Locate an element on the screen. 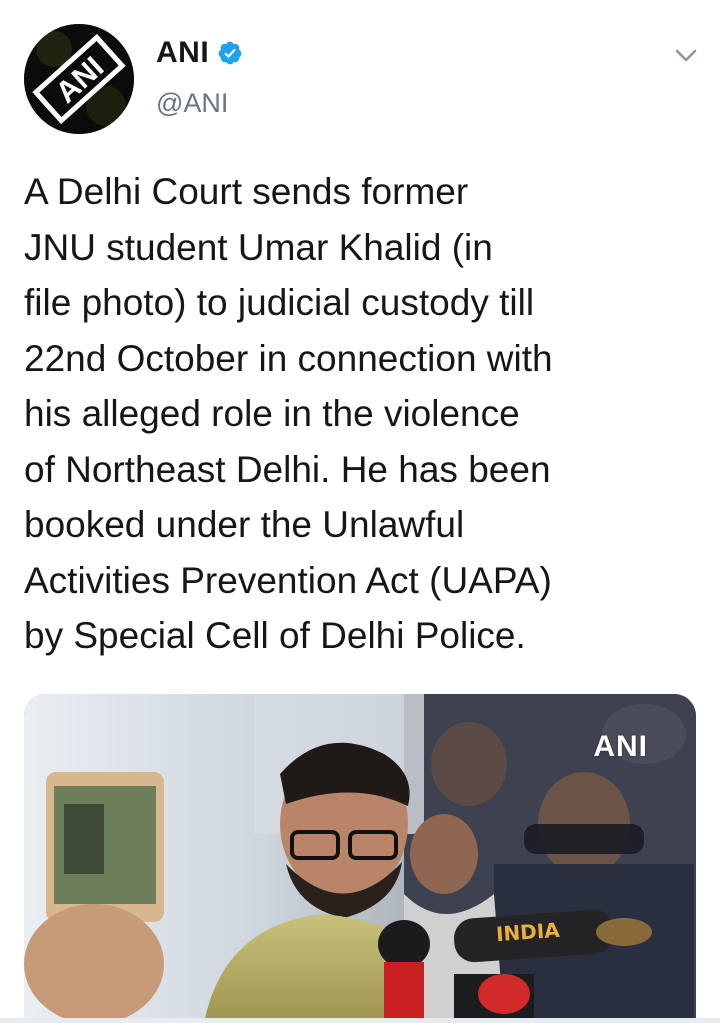  chevron-down-icon is located at coordinates (686, 55).